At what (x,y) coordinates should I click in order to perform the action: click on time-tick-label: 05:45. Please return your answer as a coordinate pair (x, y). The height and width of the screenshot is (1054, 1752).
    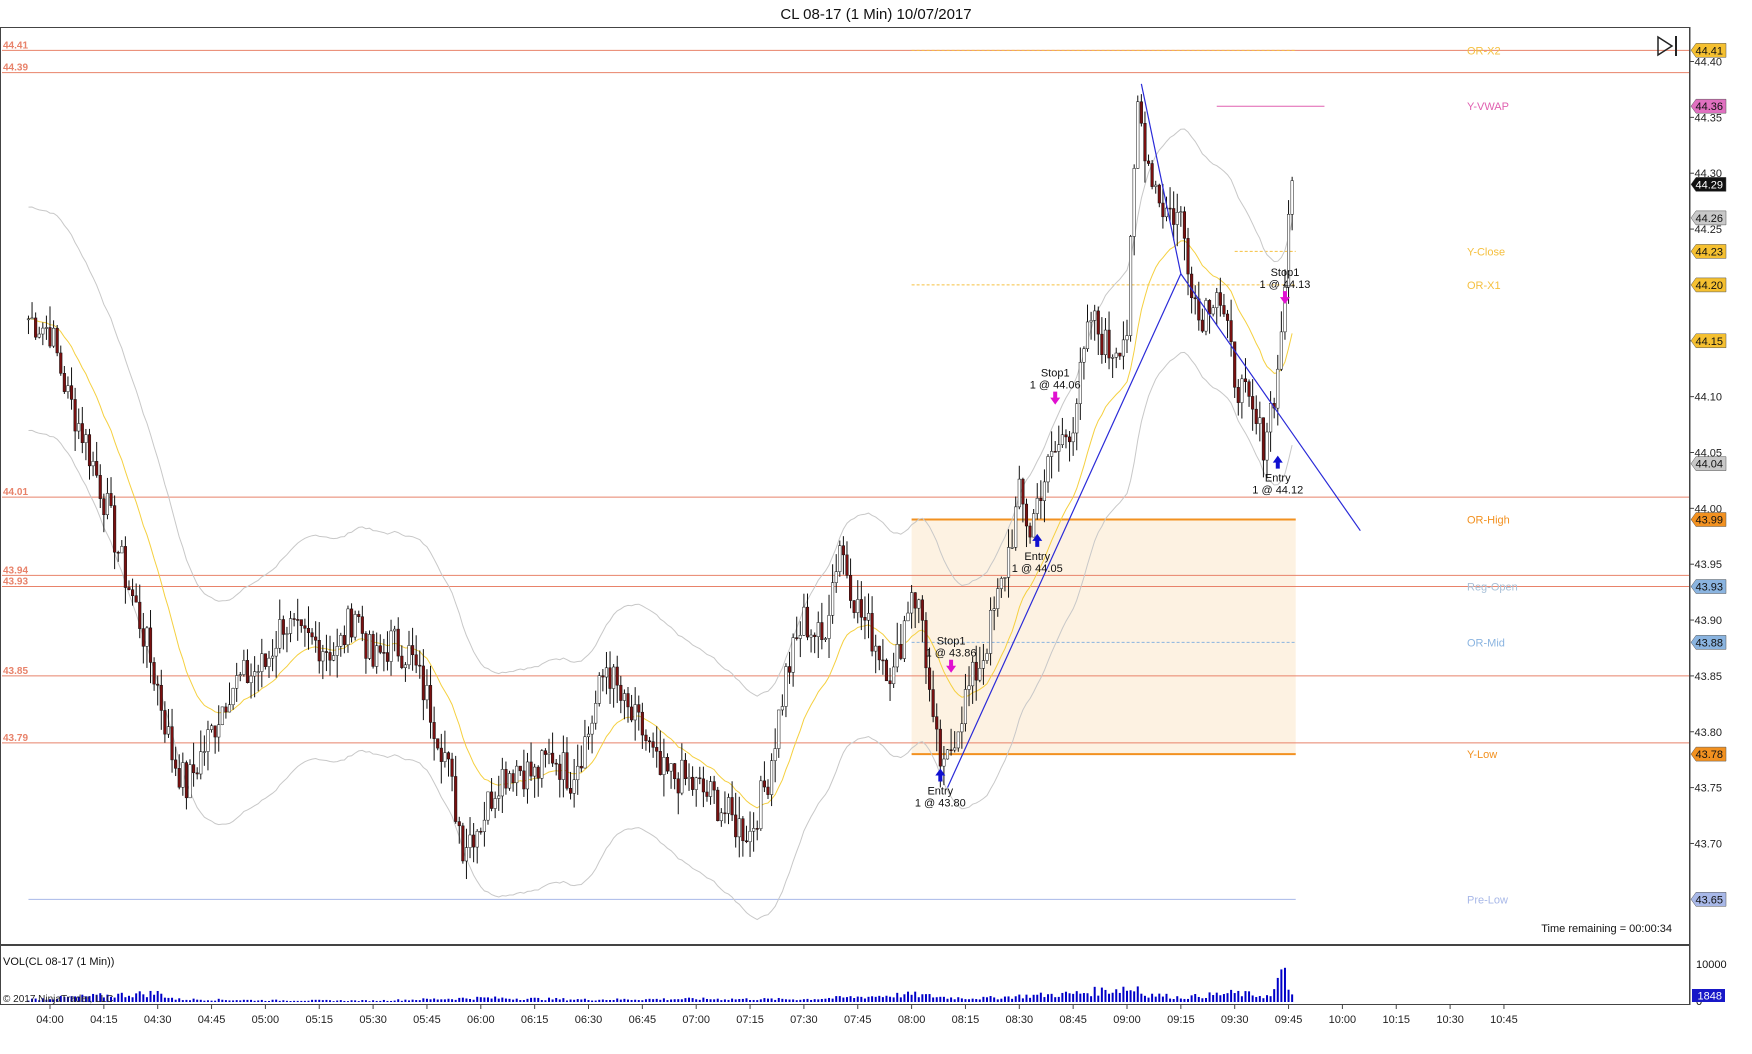
    Looking at the image, I should click on (427, 1020).